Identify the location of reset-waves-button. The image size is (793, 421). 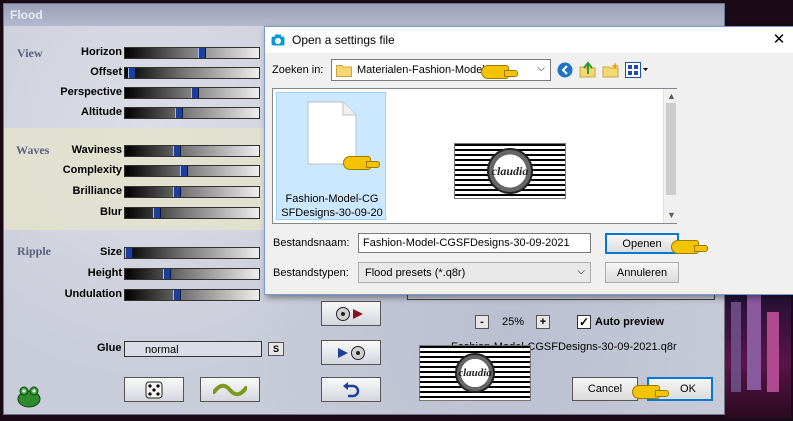
(230, 389).